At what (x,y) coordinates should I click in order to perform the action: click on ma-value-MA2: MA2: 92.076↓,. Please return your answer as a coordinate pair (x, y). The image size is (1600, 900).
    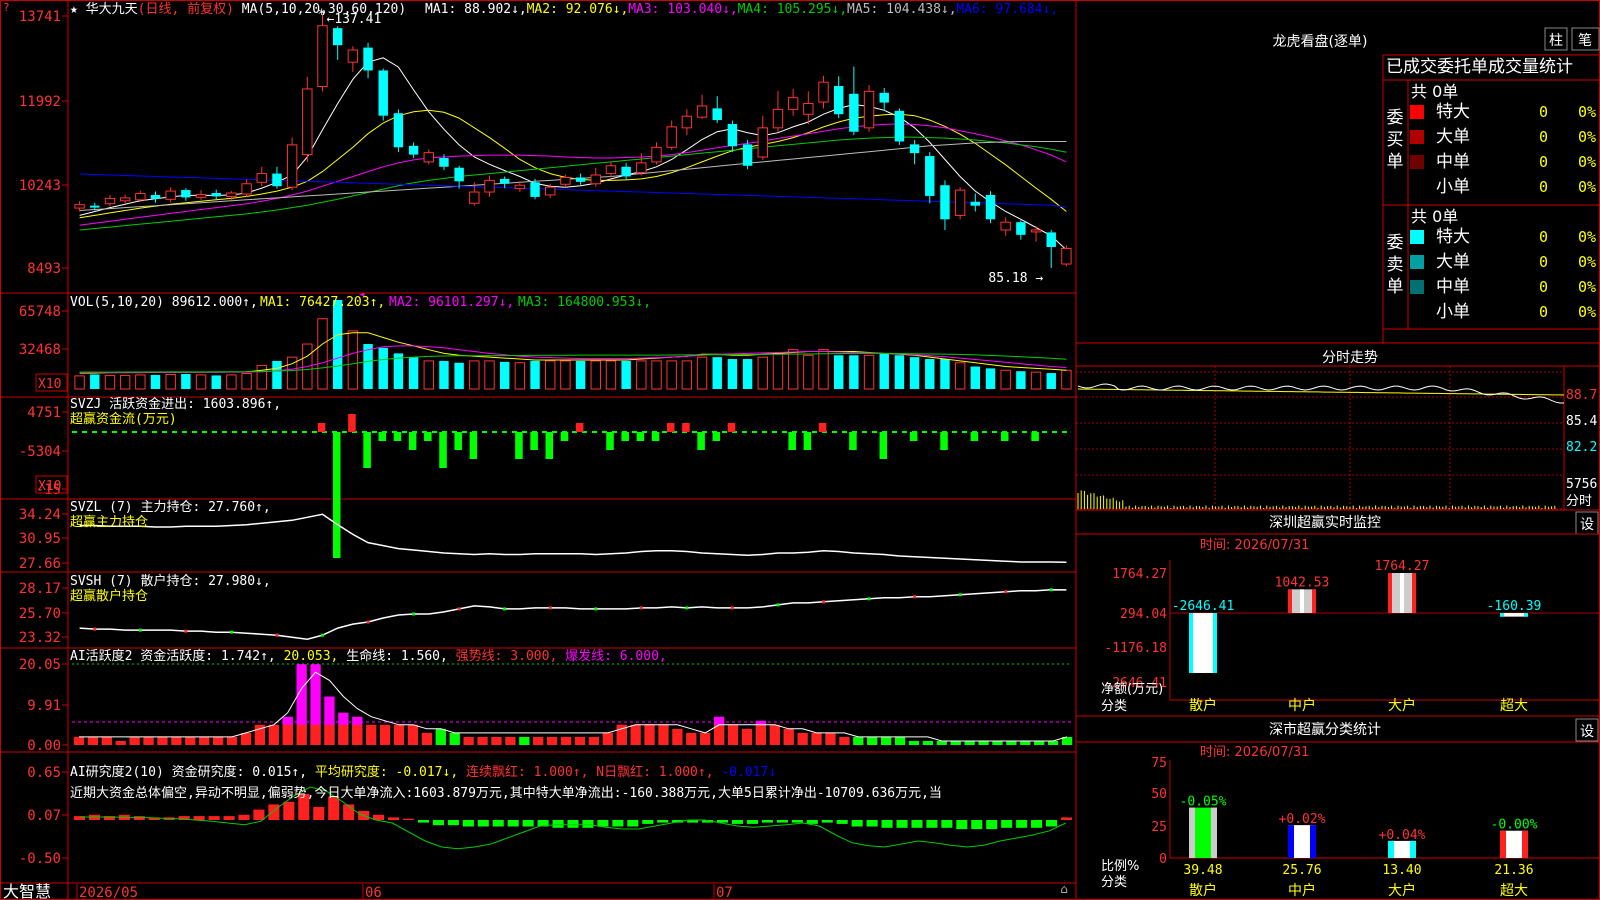
    Looking at the image, I should click on (578, 9).